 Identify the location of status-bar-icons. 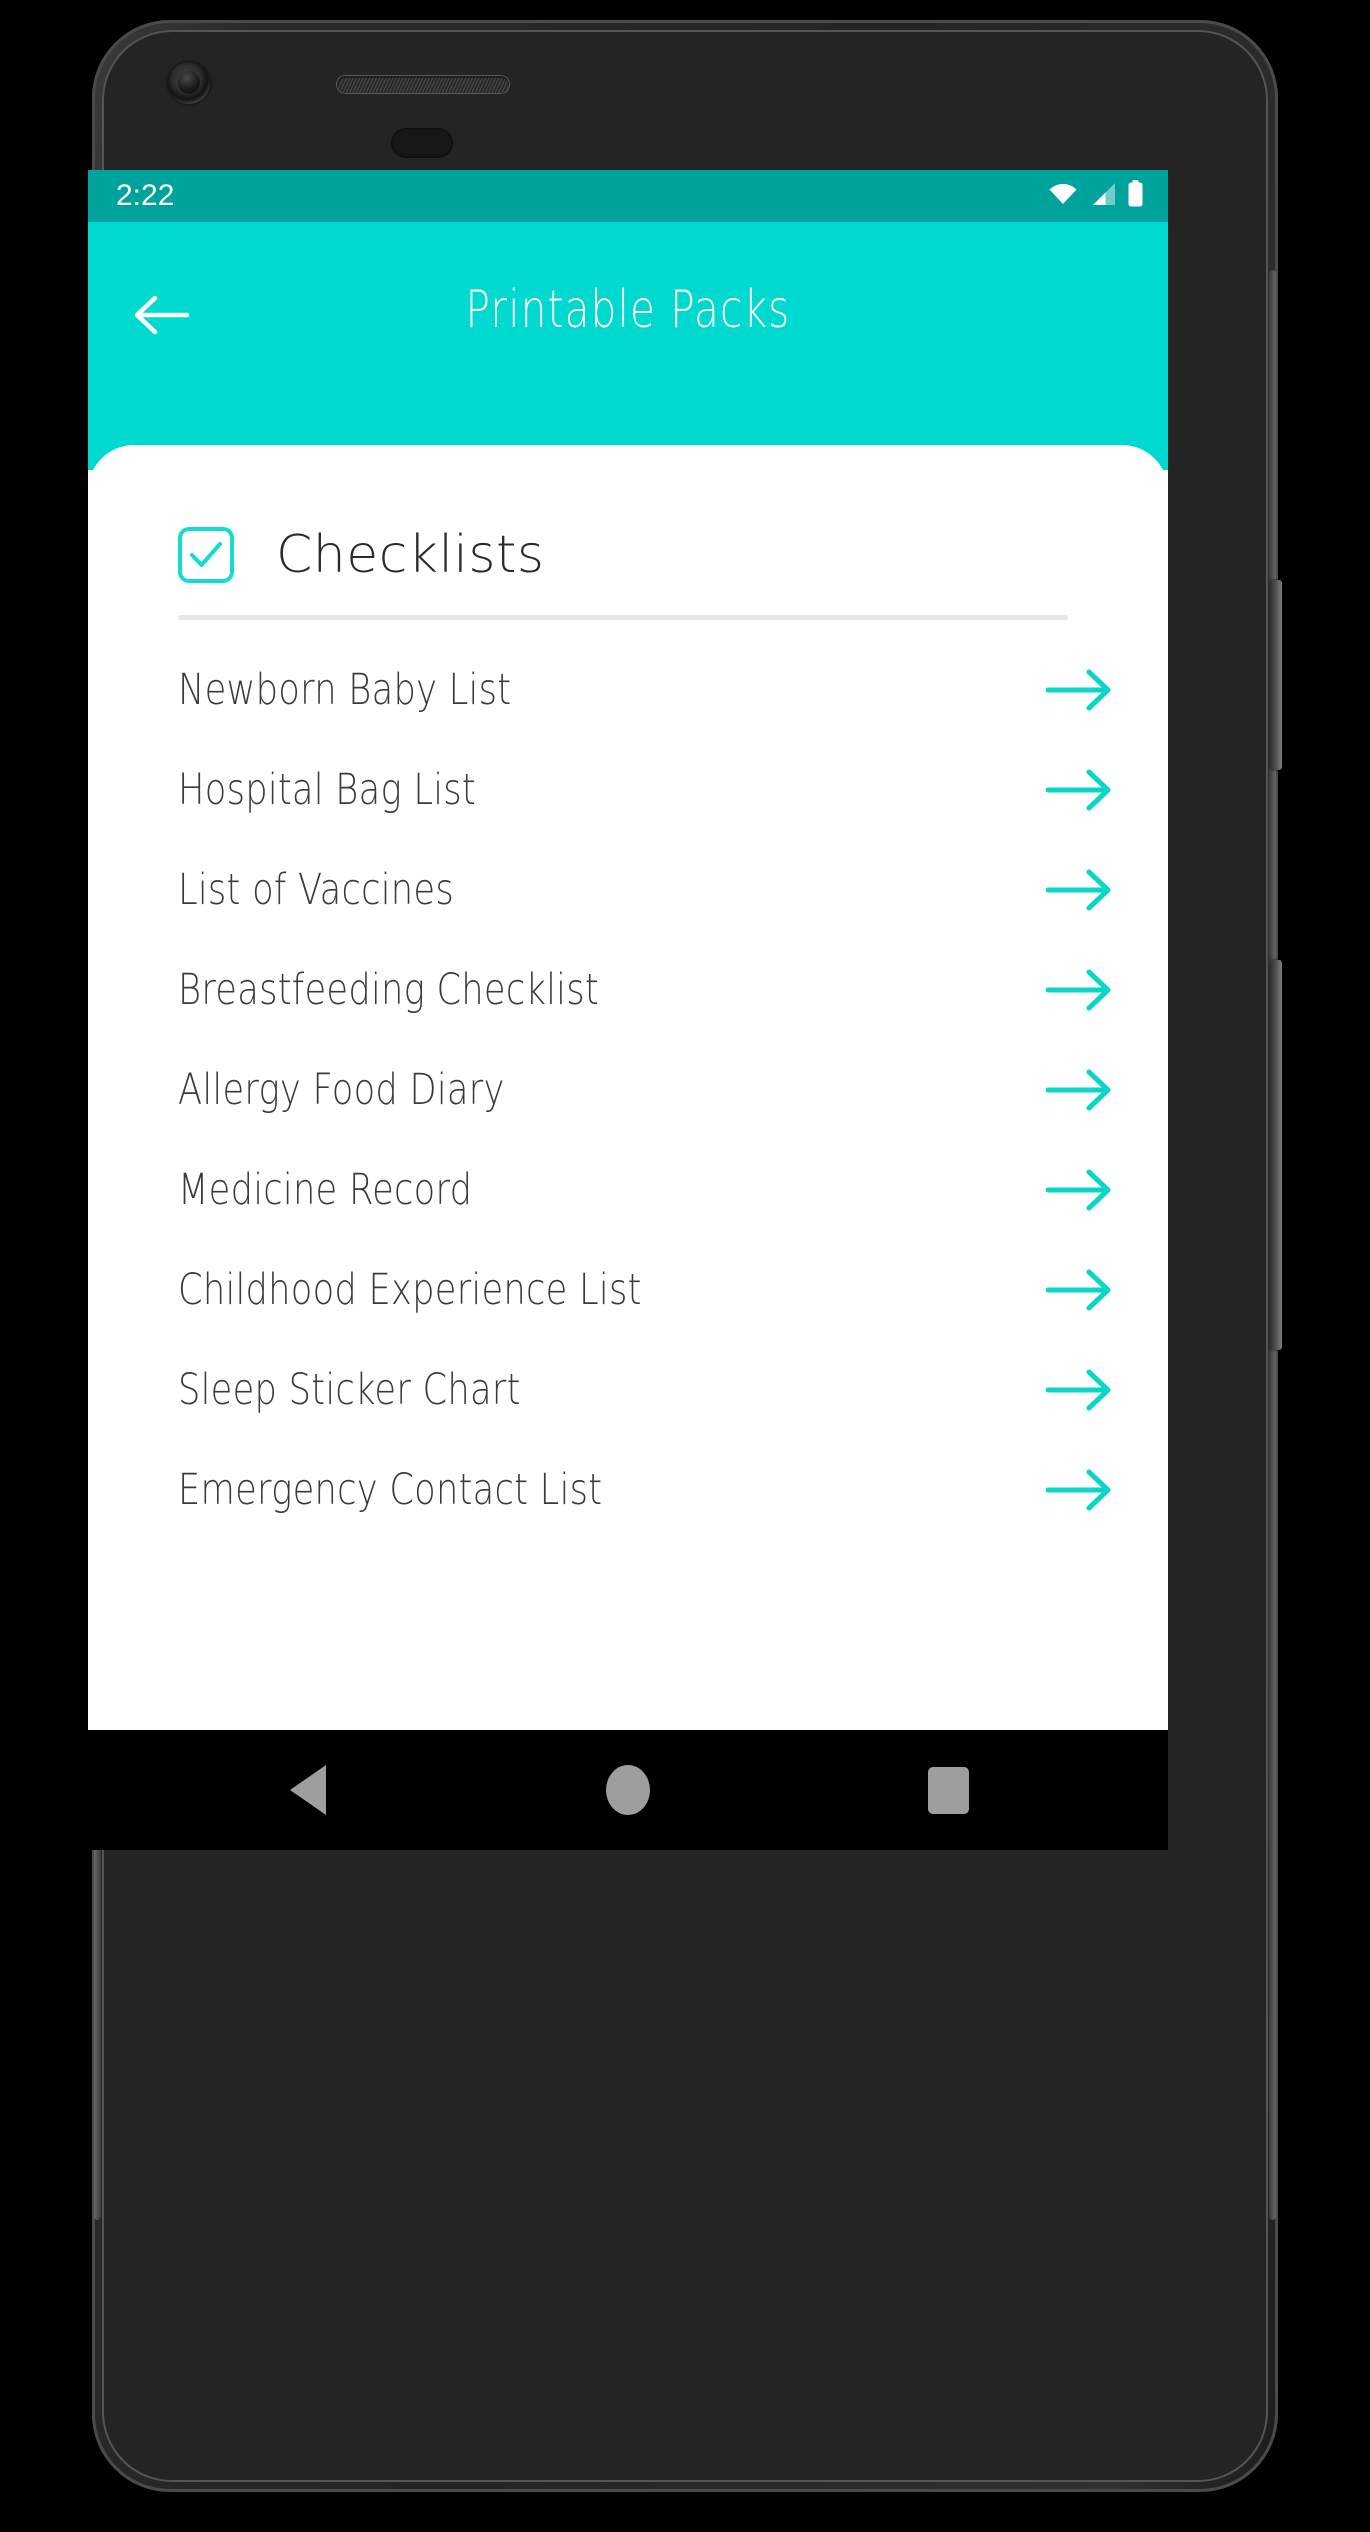
(1096, 196).